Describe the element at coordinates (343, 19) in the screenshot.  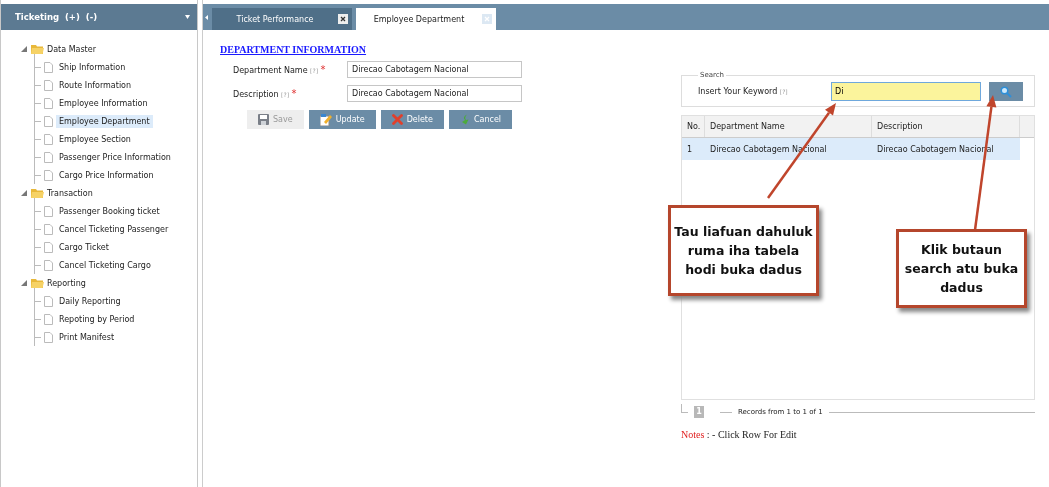
I see `close-icon` at that location.